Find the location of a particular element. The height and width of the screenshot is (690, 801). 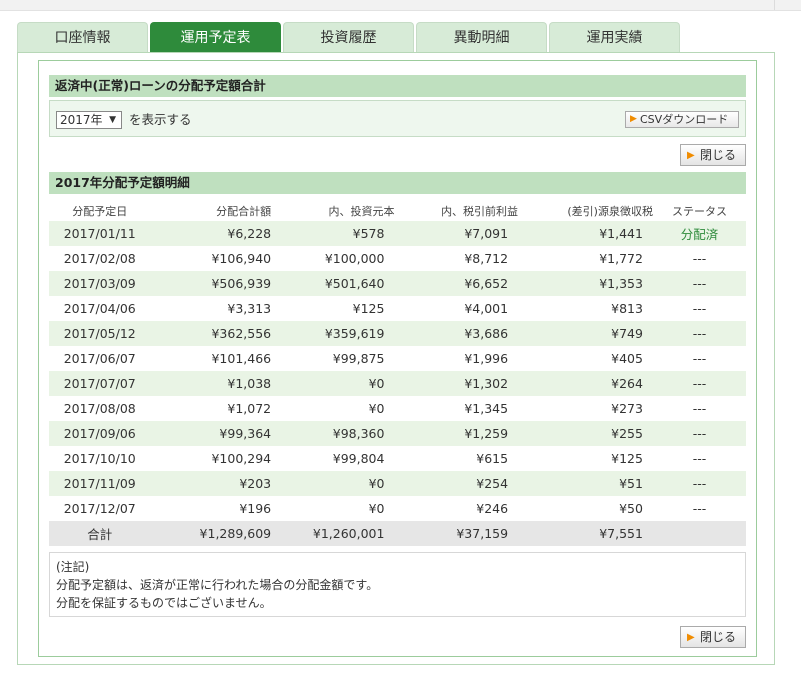

total-cell is located at coordinates (699, 533).